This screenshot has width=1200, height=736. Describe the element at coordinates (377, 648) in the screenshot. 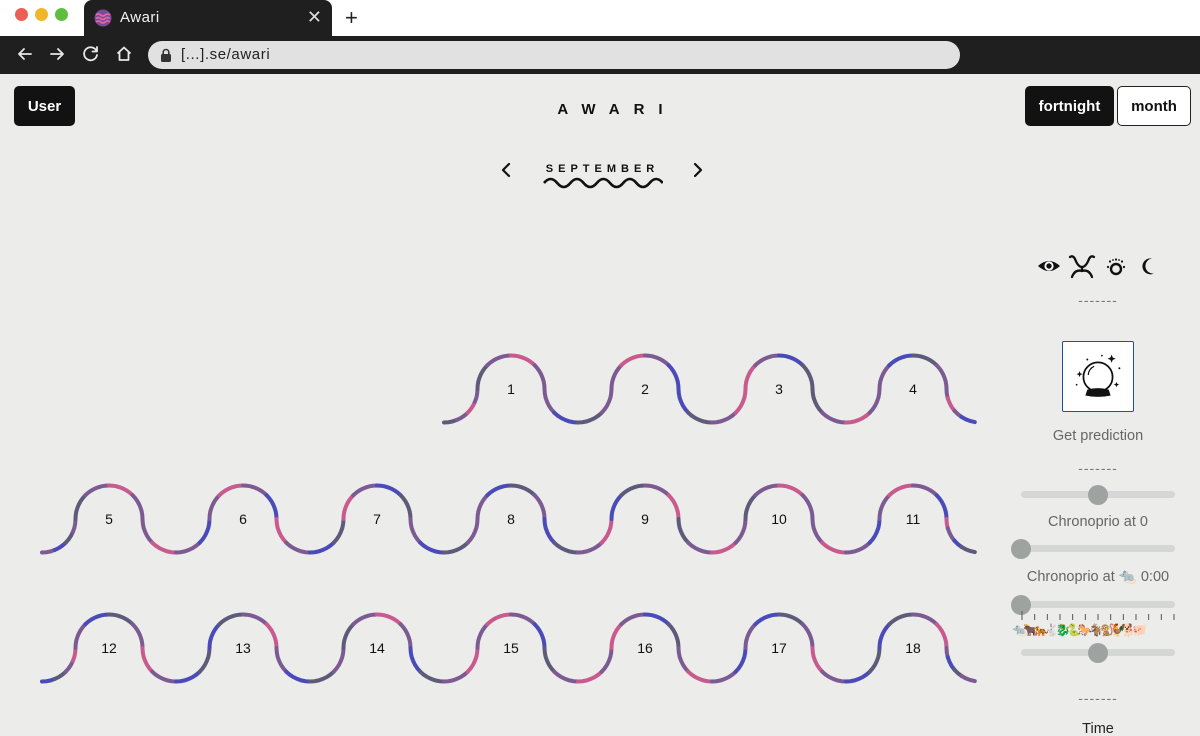

I see `day-number: 14` at that location.